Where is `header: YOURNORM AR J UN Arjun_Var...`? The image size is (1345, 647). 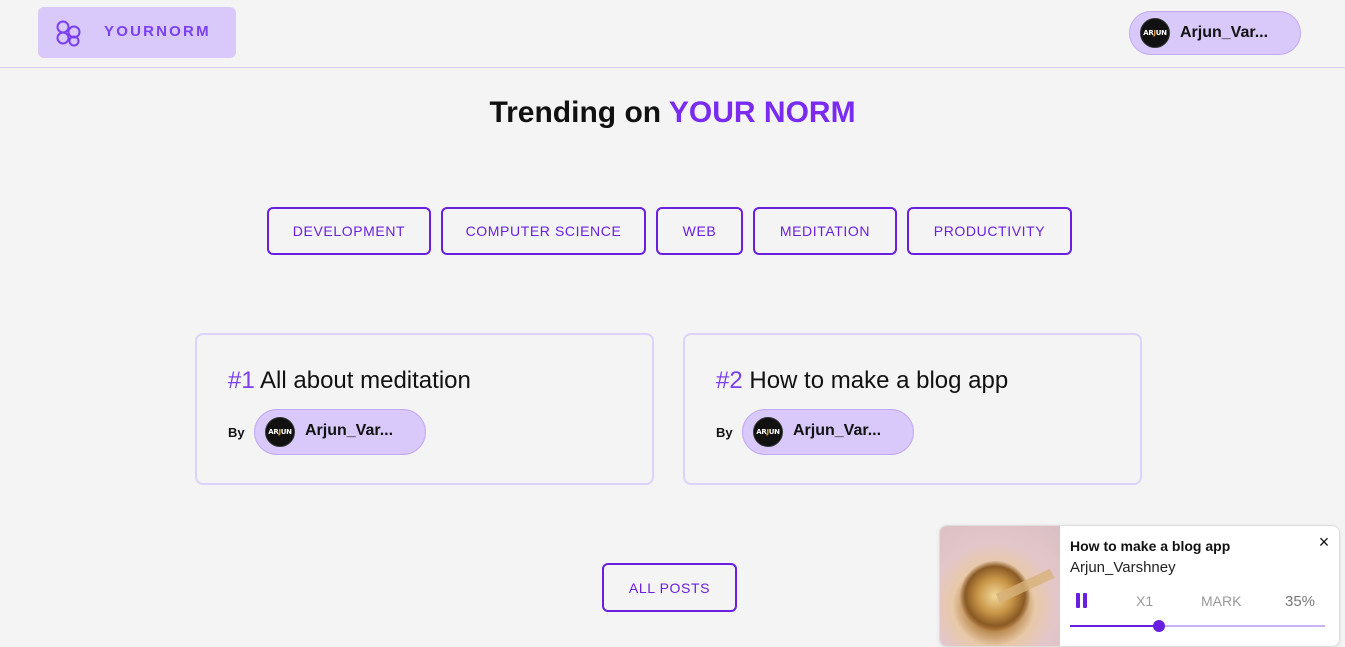 header: YOURNORM AR J UN Arjun_Var... is located at coordinates (672, 34).